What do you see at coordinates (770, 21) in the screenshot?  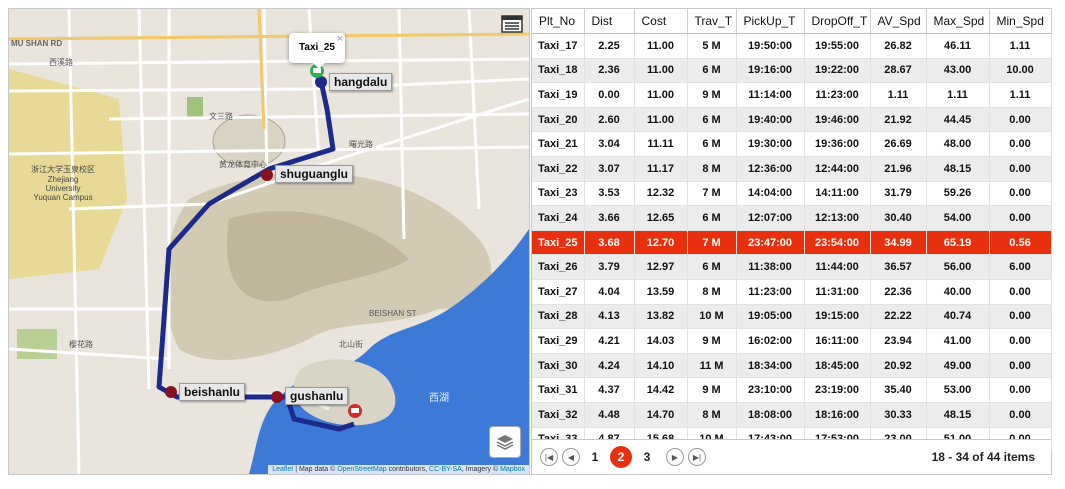 I see `column-header-pickup-t: PickUp_T` at bounding box center [770, 21].